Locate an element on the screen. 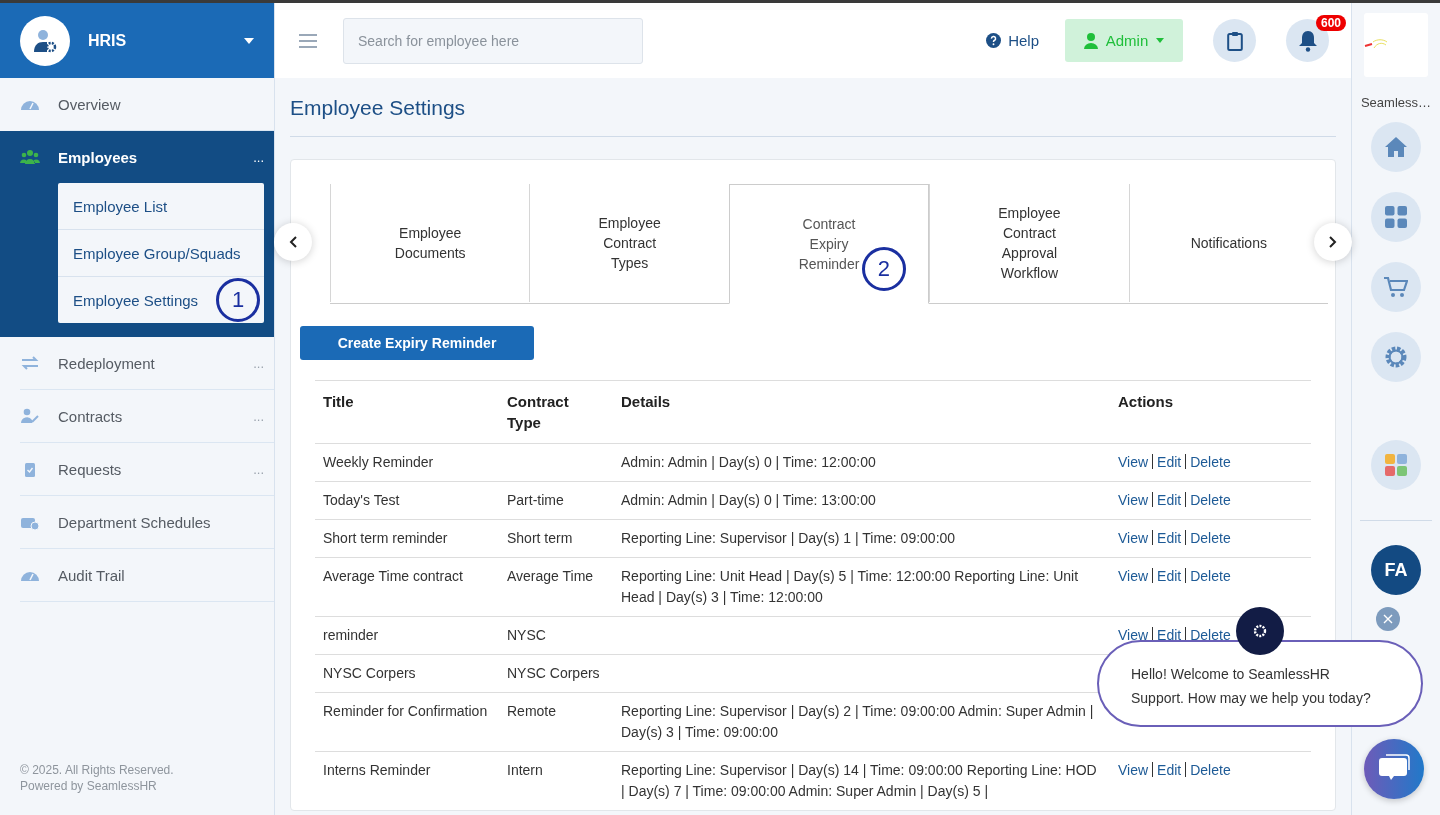 The image size is (1440, 815). submenu-item: Employee List is located at coordinates (161, 206).